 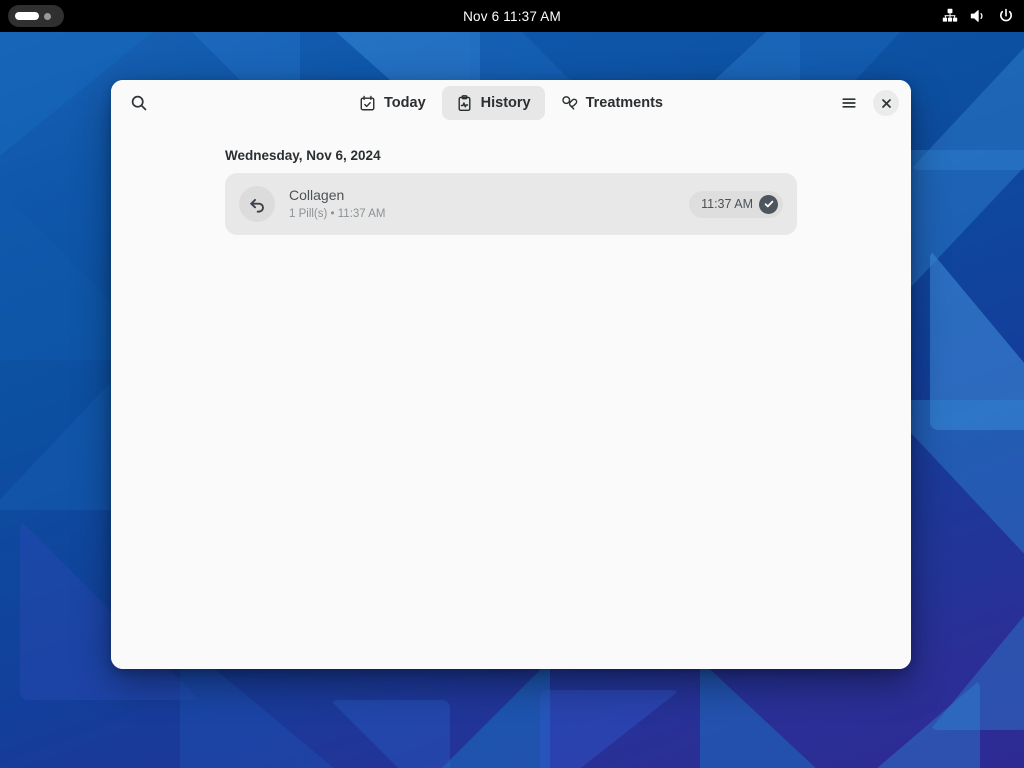 I want to click on menu-button, so click(x=849, y=103).